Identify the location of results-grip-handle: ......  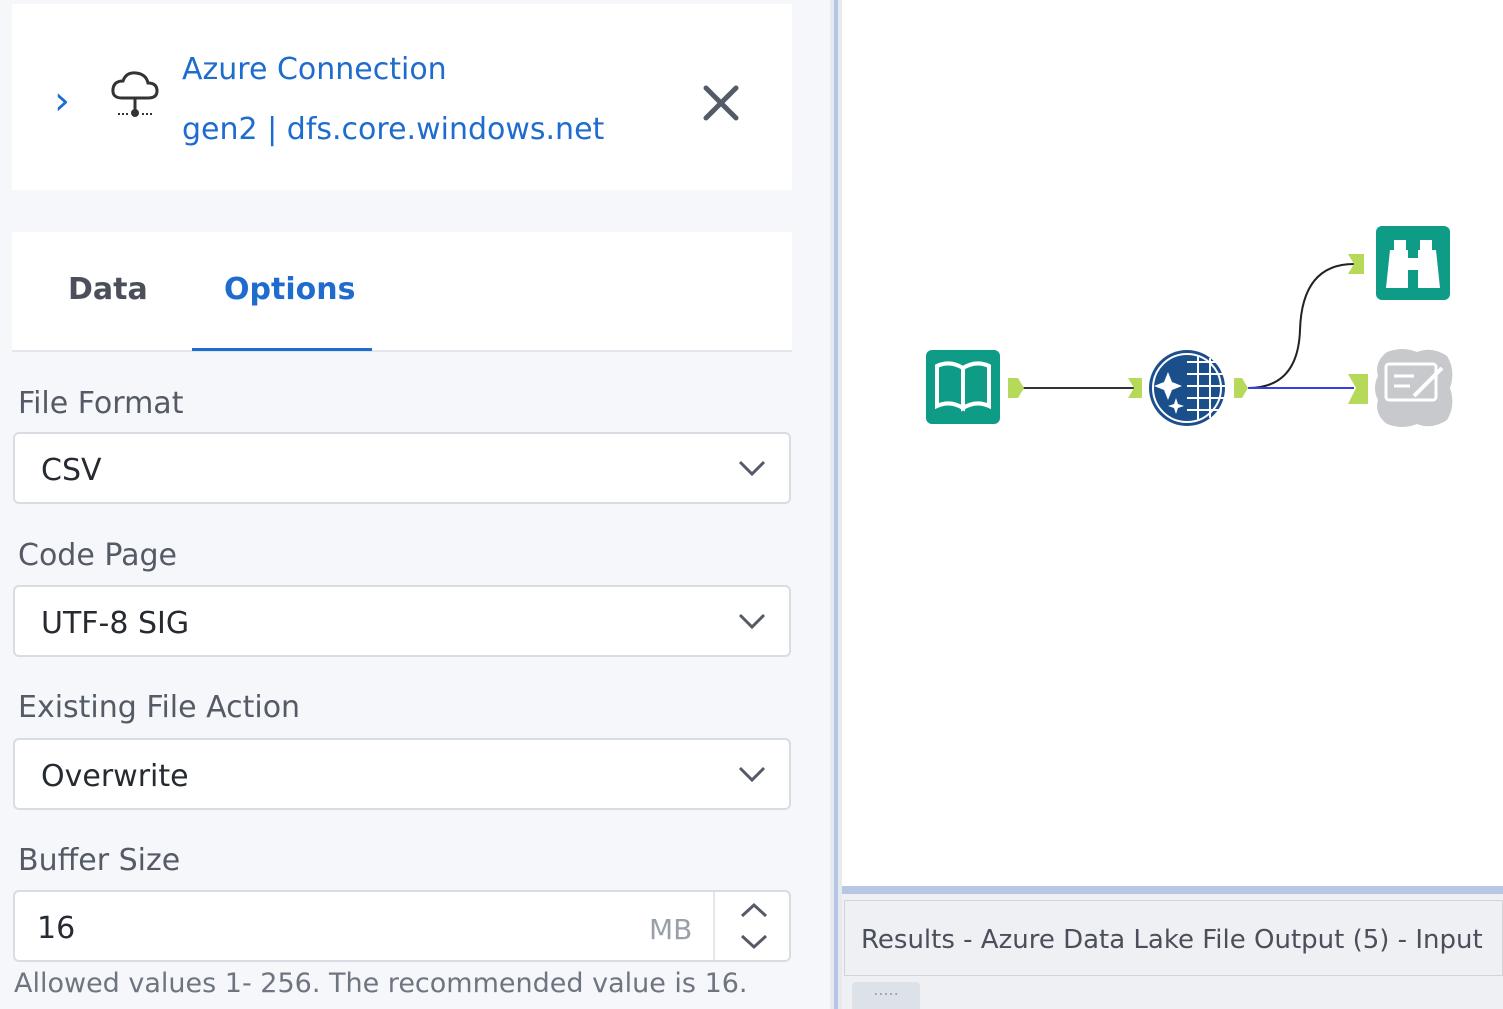
(886, 995).